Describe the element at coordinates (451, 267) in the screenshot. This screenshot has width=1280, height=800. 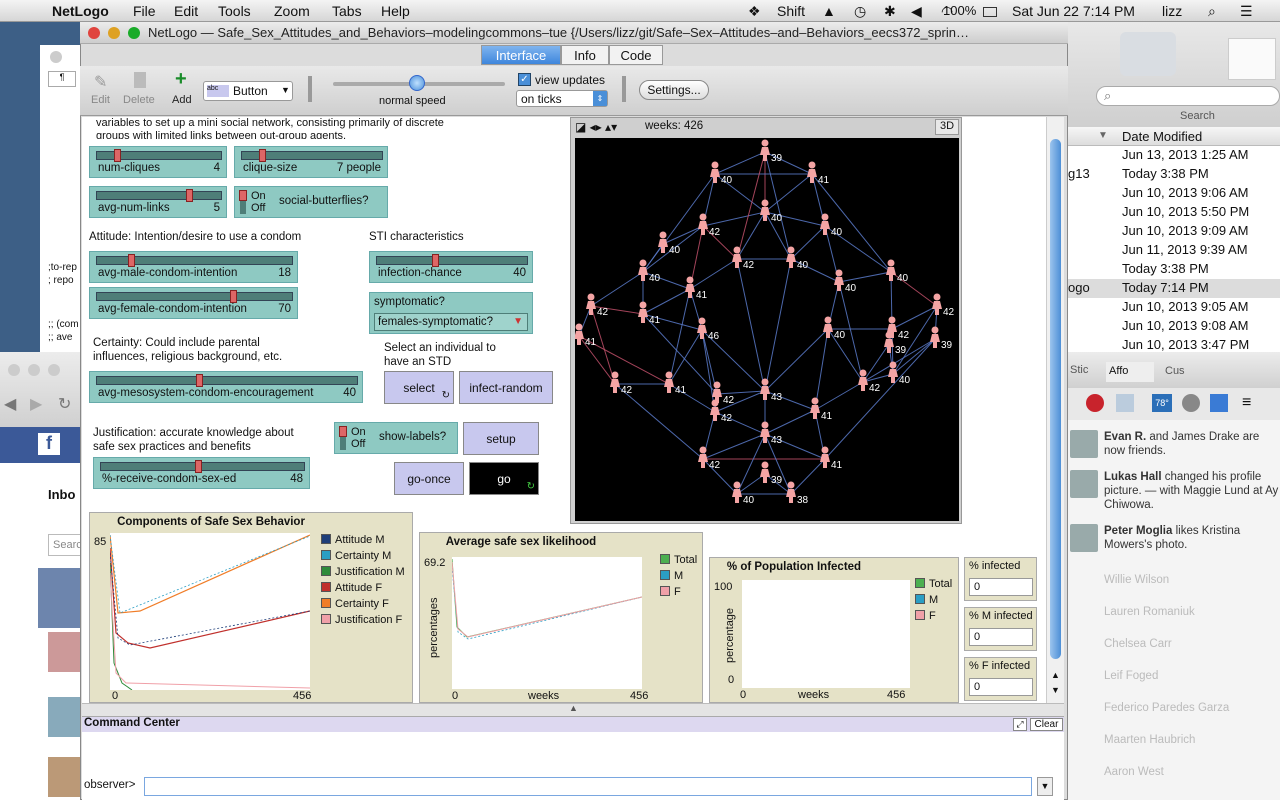
I see `slider-infection-chance: infection-chance 40` at that location.